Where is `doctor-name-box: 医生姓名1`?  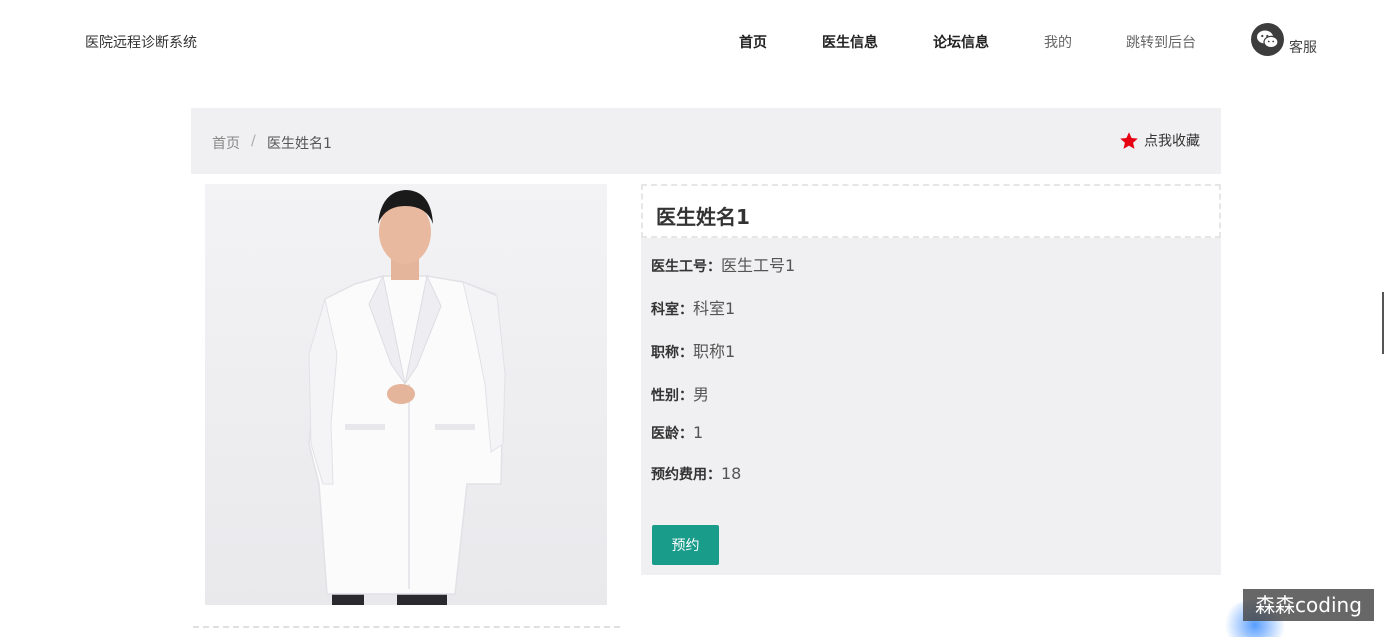 doctor-name-box: 医生姓名1 is located at coordinates (931, 211).